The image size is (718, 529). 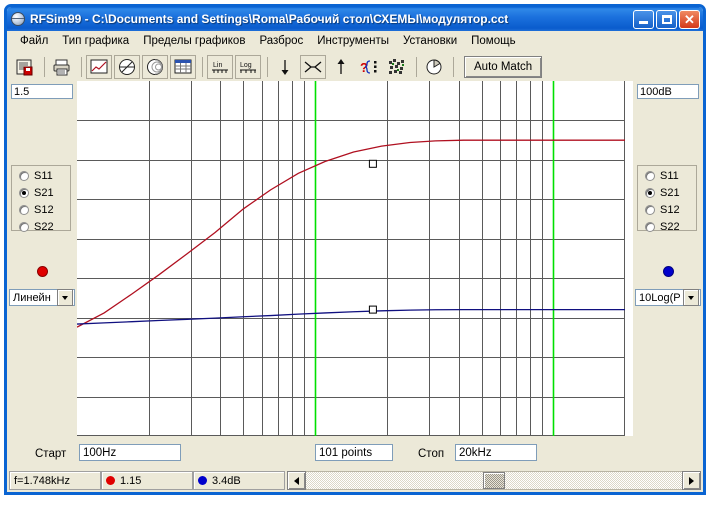 I want to click on marker-down-icon, so click(x=285, y=67).